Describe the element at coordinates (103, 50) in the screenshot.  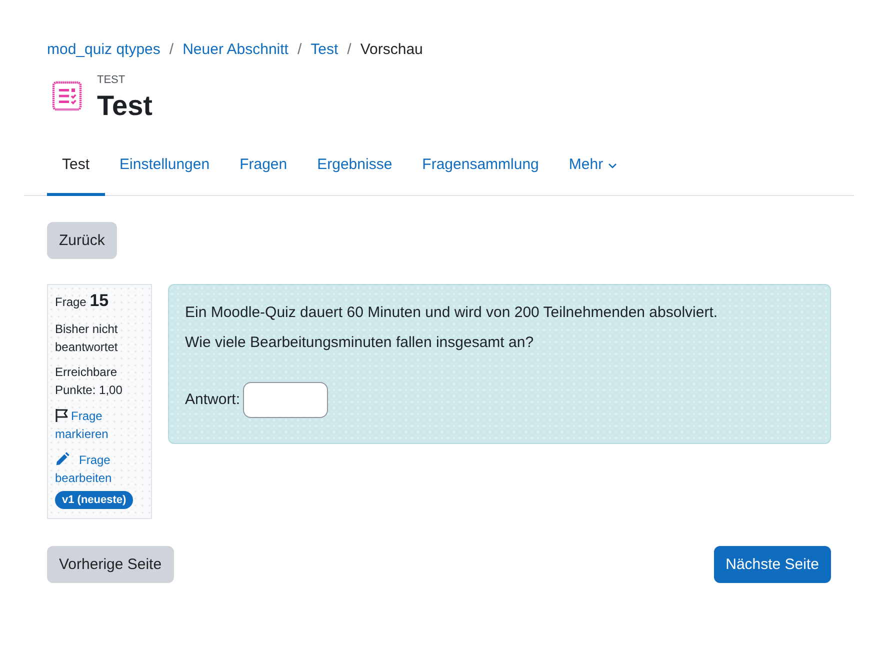
I see `breadcrumb-link: mod_quiz qtypes` at that location.